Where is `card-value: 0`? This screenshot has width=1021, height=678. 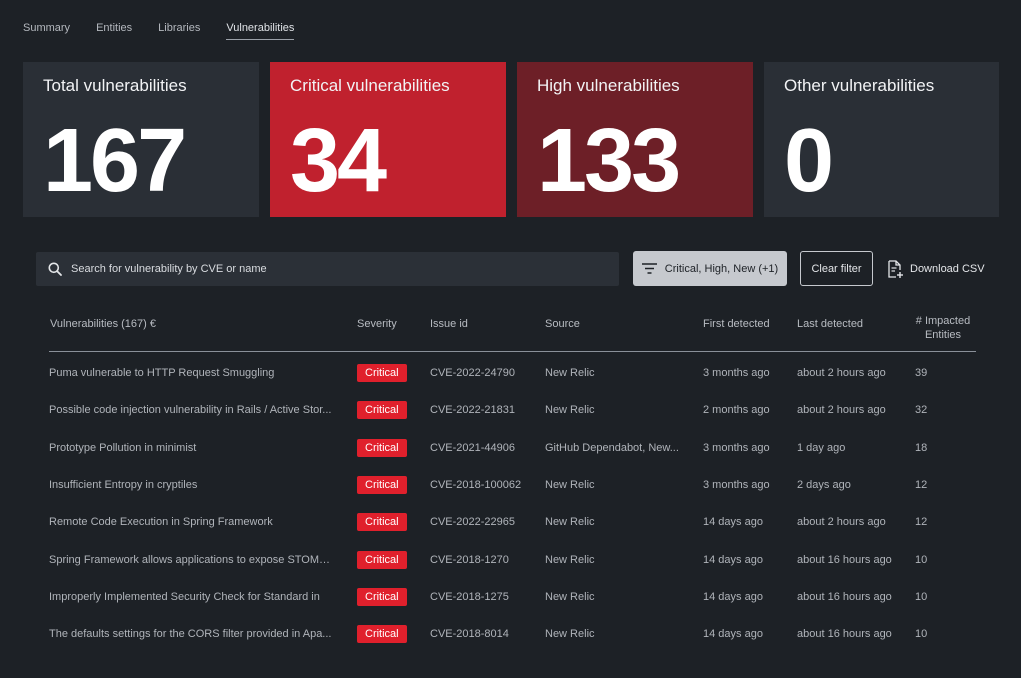 card-value: 0 is located at coordinates (809, 161).